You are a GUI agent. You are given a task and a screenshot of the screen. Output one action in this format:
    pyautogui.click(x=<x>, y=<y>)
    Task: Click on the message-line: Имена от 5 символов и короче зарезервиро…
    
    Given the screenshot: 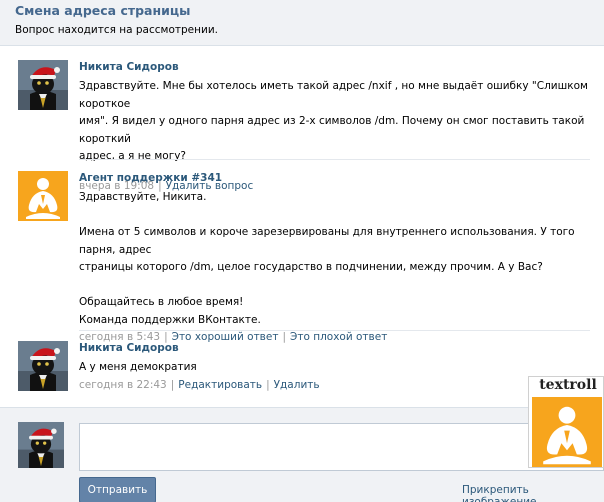 What is the action you would take?
    pyautogui.click(x=327, y=241)
    